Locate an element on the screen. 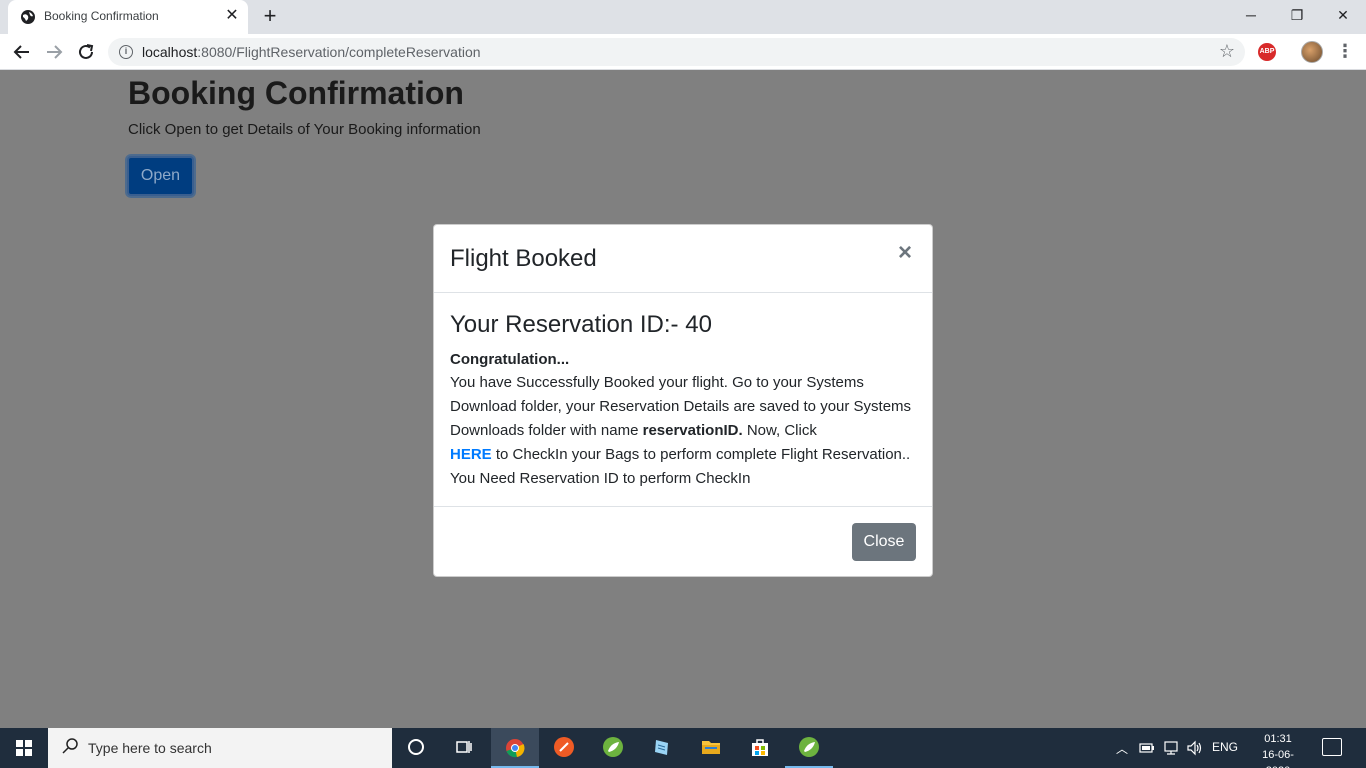 The width and height of the screenshot is (1366, 768). checkin-here-link: HERE is located at coordinates (471, 454).